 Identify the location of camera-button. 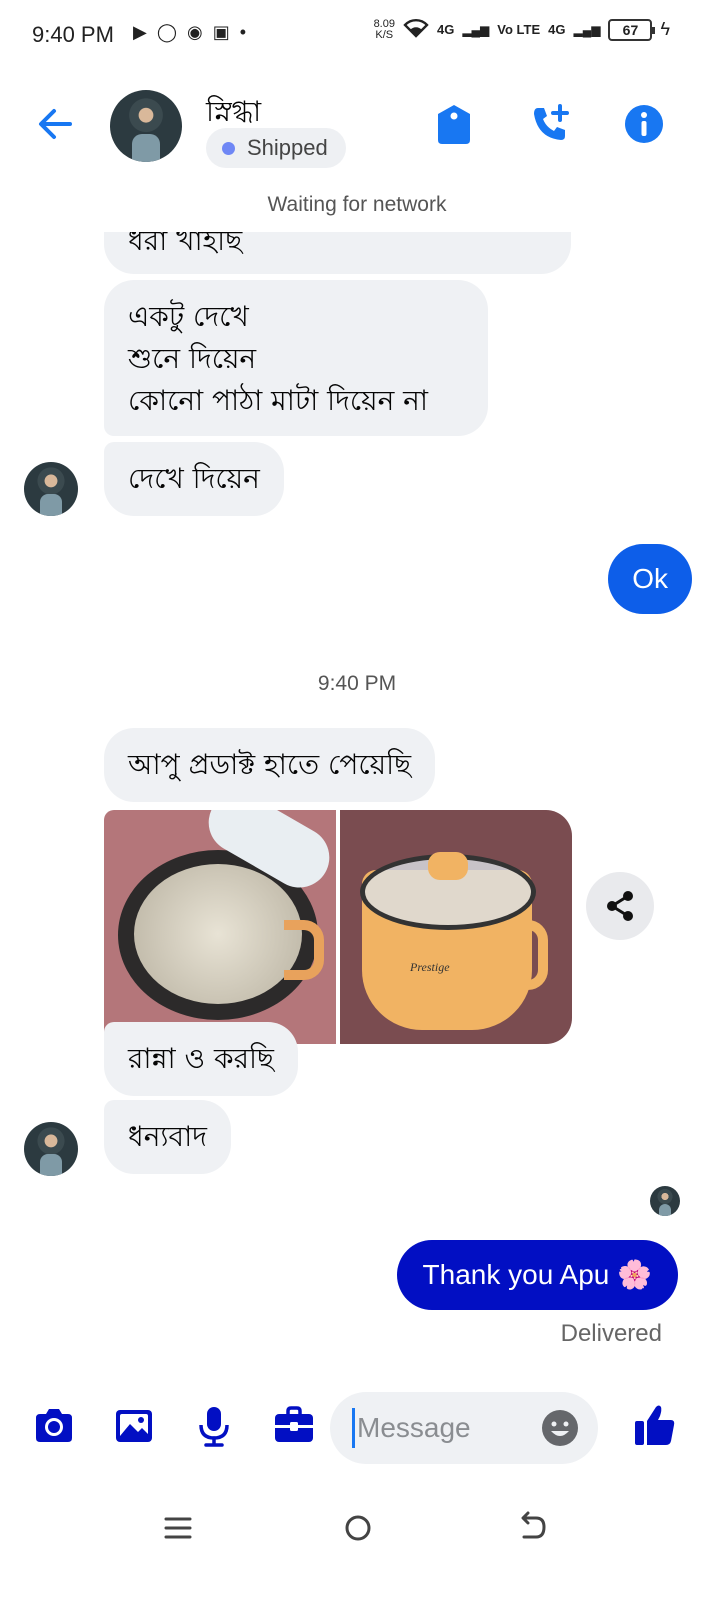
(54, 1426).